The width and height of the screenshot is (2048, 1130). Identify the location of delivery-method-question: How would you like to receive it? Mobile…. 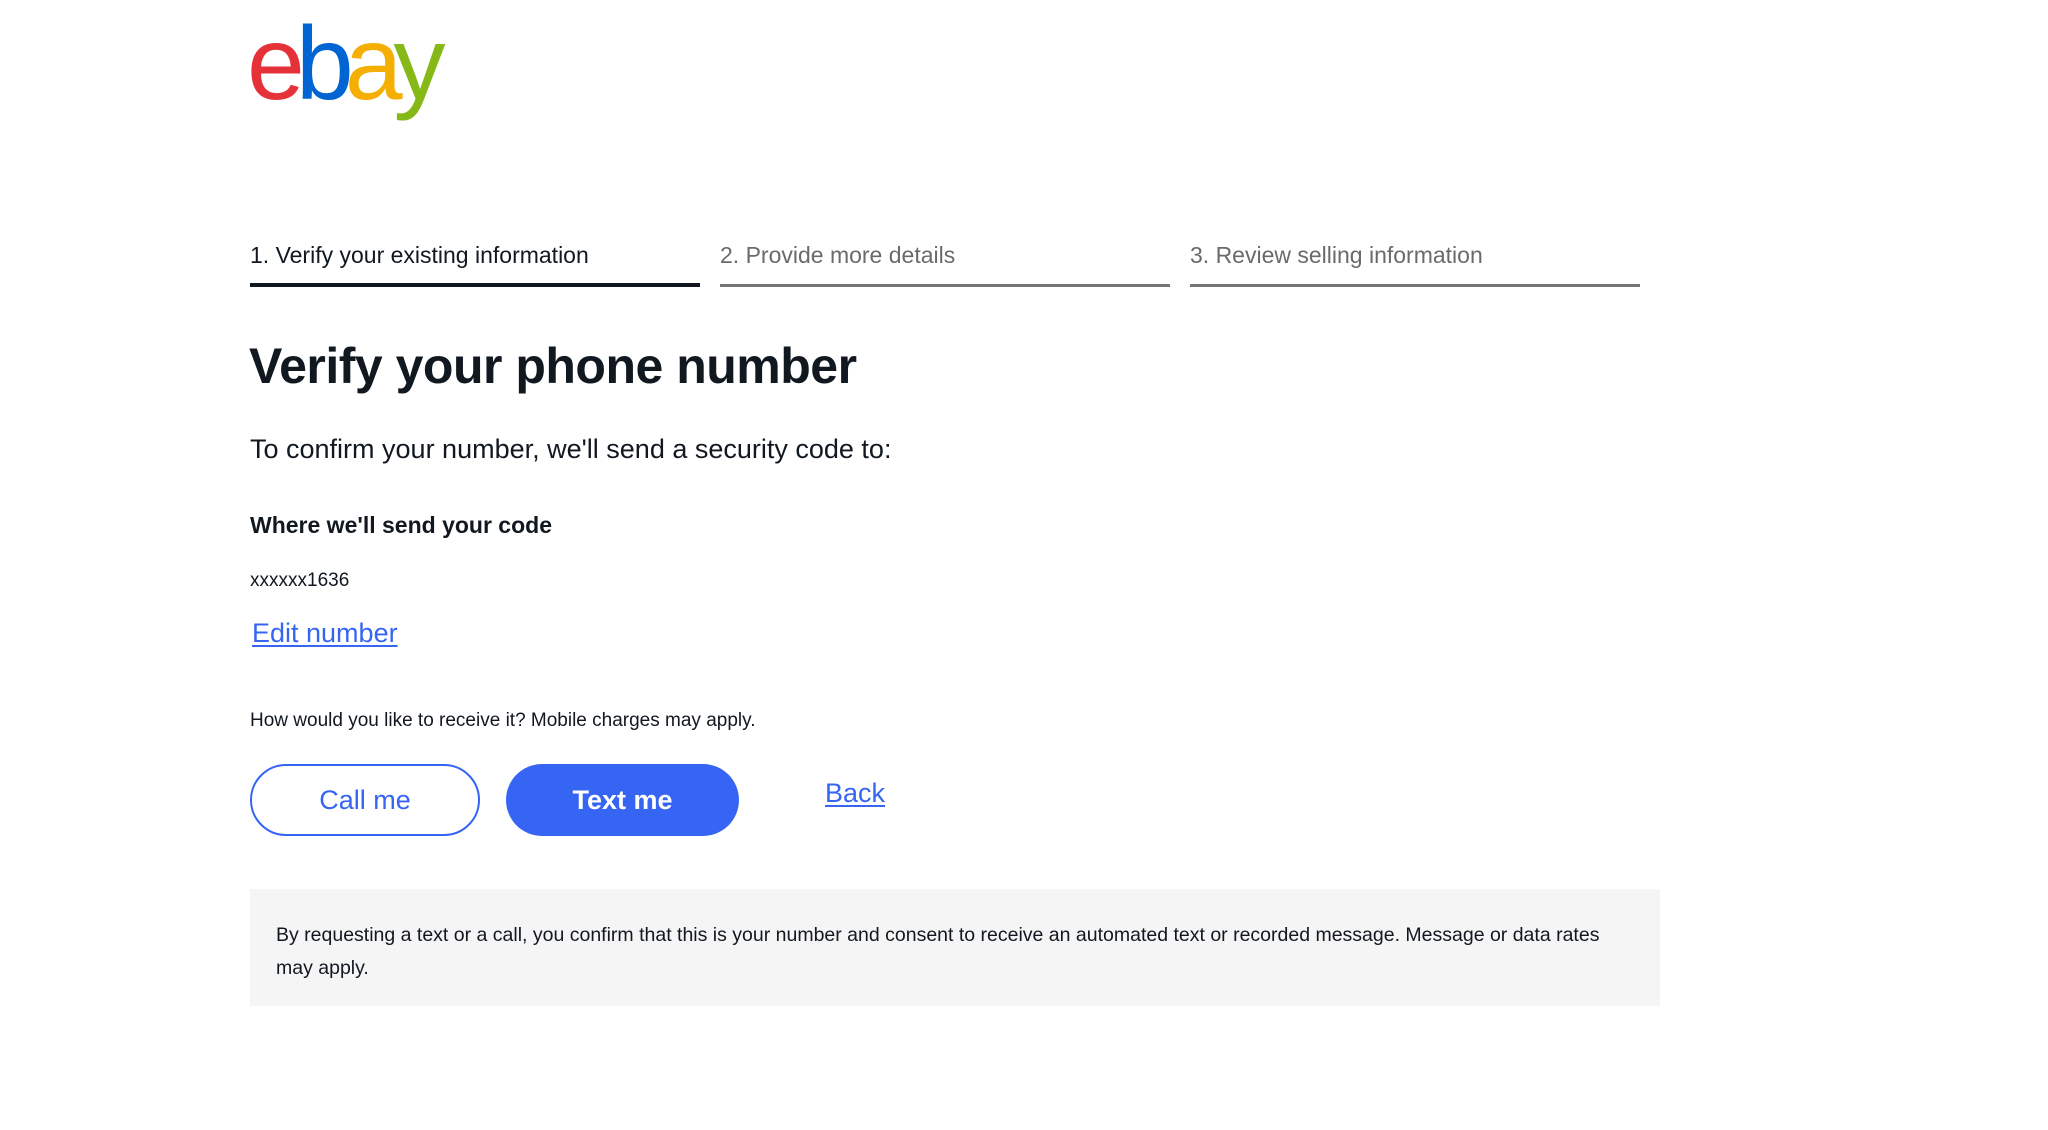
(503, 720).